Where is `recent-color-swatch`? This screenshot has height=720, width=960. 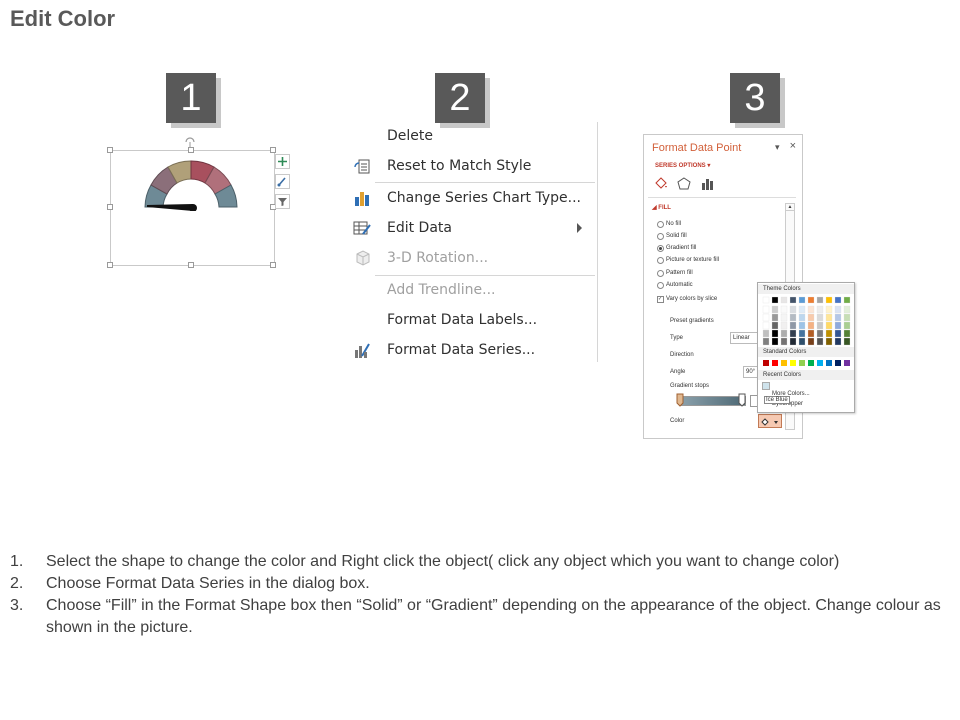 recent-color-swatch is located at coordinates (766, 386).